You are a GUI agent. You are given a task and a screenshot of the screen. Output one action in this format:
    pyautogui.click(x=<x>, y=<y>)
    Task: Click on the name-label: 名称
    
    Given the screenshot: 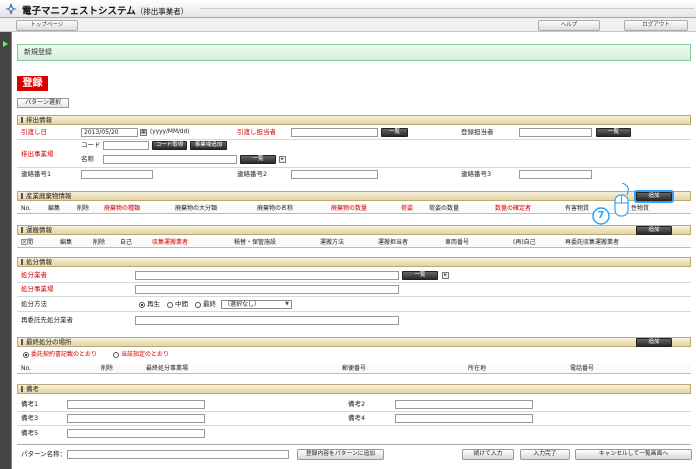 What is the action you would take?
    pyautogui.click(x=87, y=159)
    